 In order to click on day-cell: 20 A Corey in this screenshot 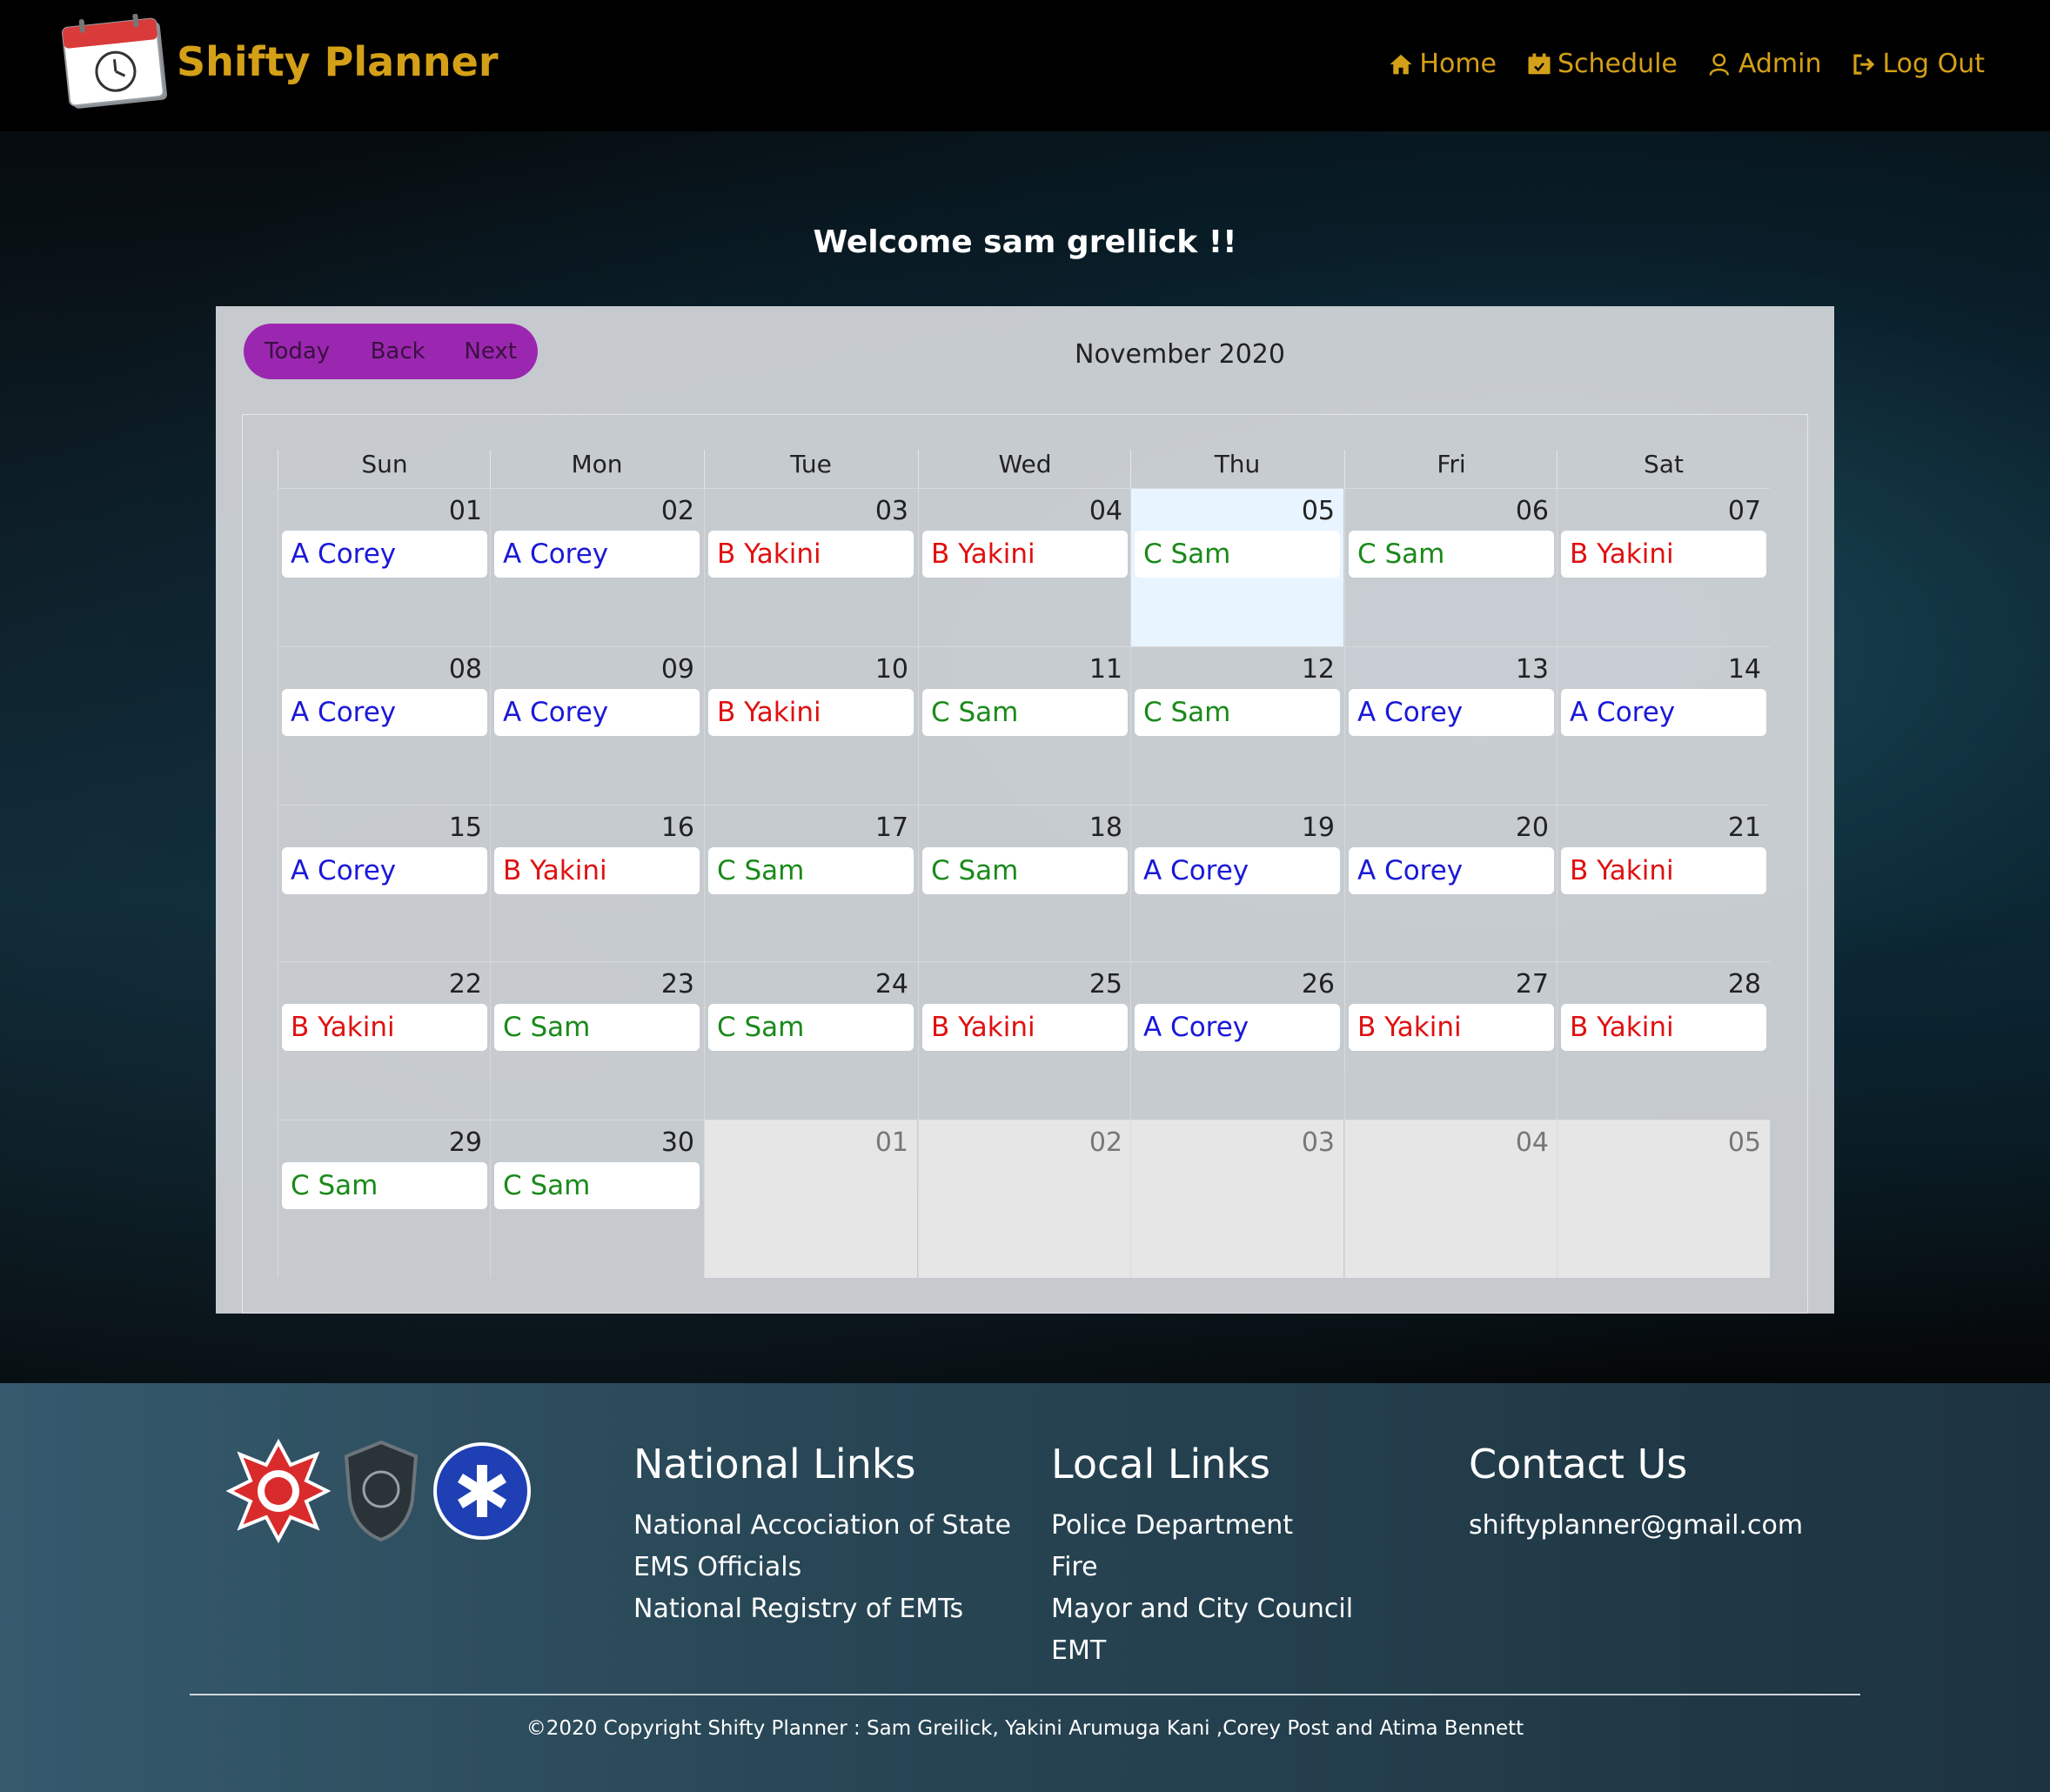, I will do `click(1451, 884)`.